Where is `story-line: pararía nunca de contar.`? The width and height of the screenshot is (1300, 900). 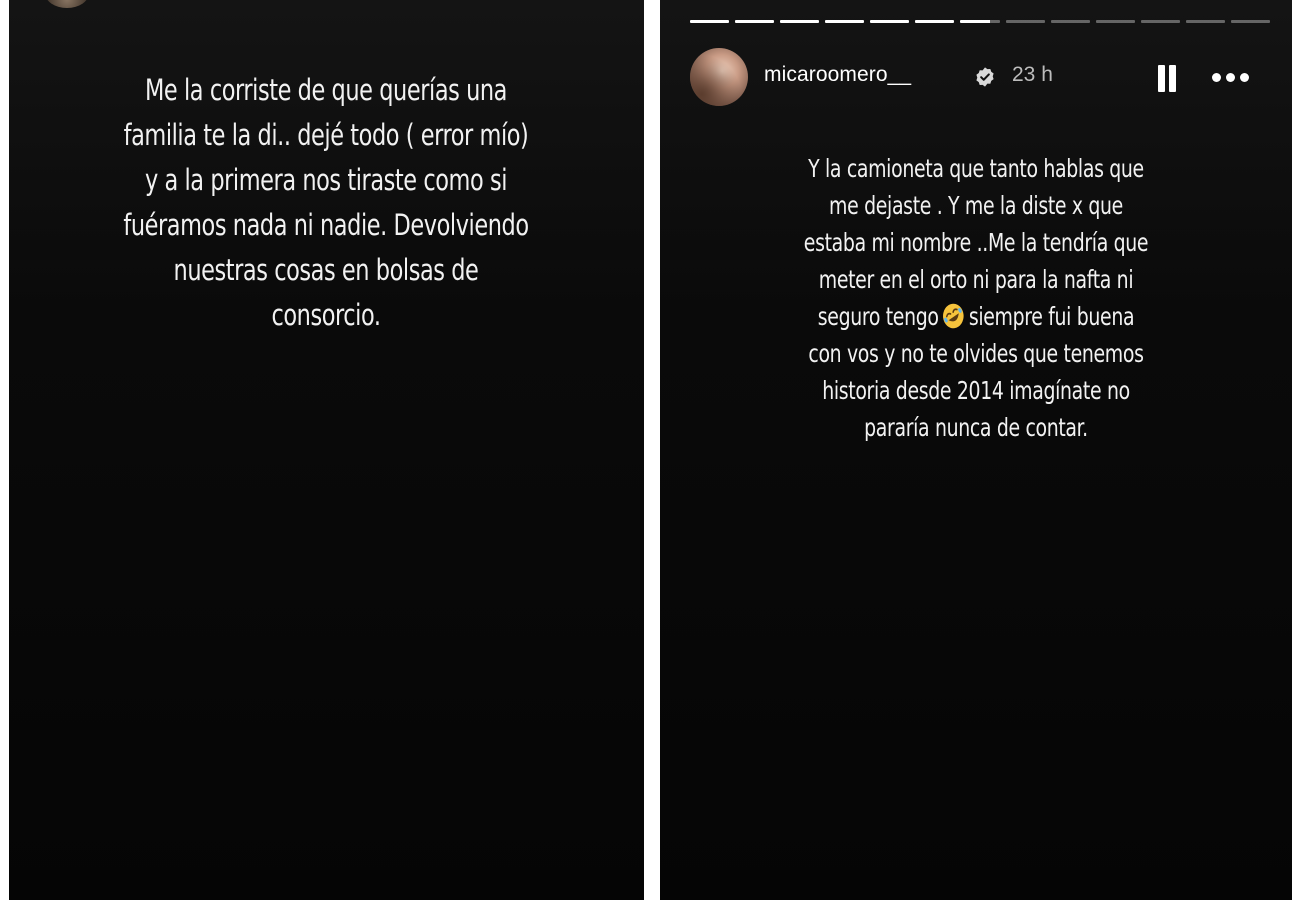
story-line: pararía nunca de contar. is located at coordinates (976, 427).